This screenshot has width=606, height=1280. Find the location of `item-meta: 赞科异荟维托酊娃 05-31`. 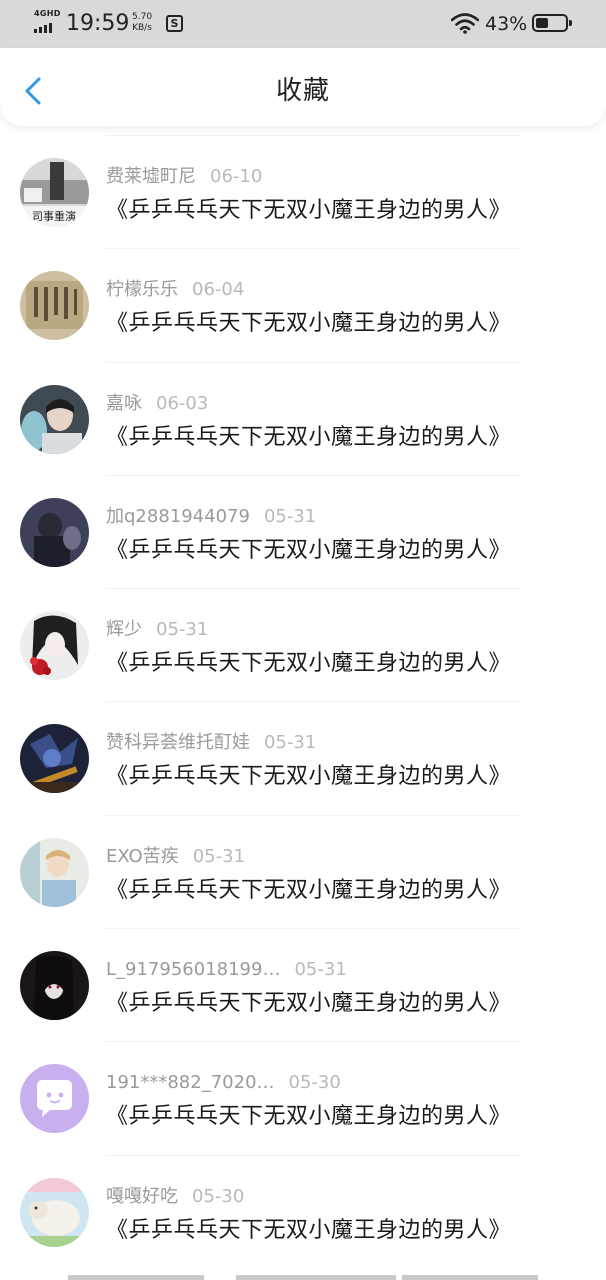

item-meta: 赞科异荟维托酊娃 05-31 is located at coordinates (211, 743).